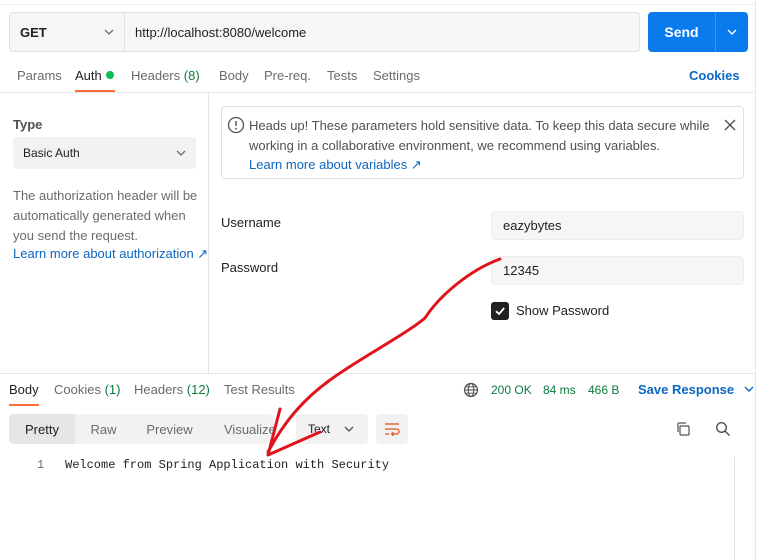  I want to click on method-select: GET, so click(67, 32).